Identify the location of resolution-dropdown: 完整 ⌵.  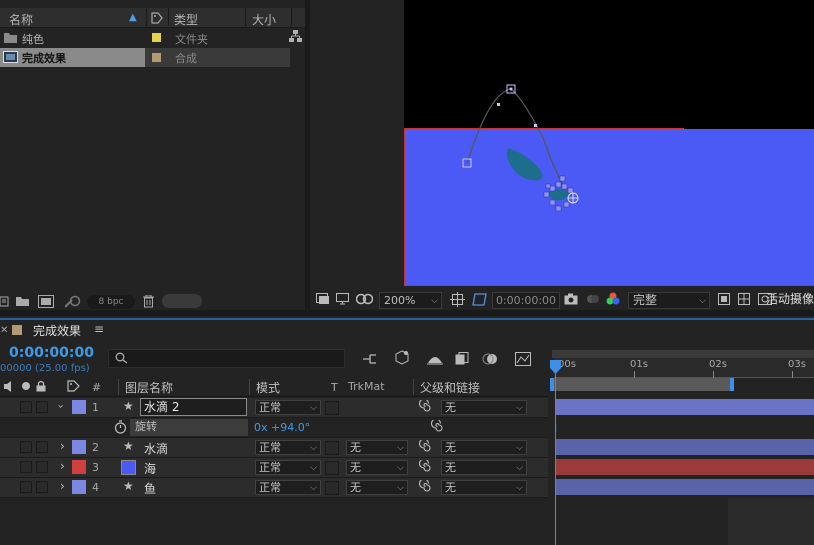
(669, 300).